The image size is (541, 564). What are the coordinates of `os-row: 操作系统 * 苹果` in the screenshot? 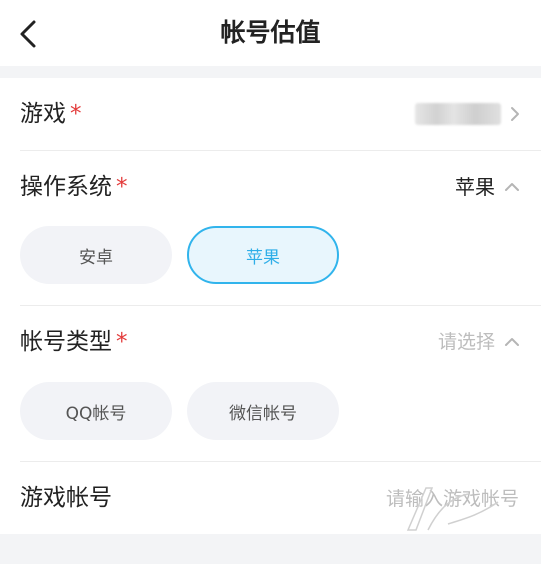 It's located at (270, 187).